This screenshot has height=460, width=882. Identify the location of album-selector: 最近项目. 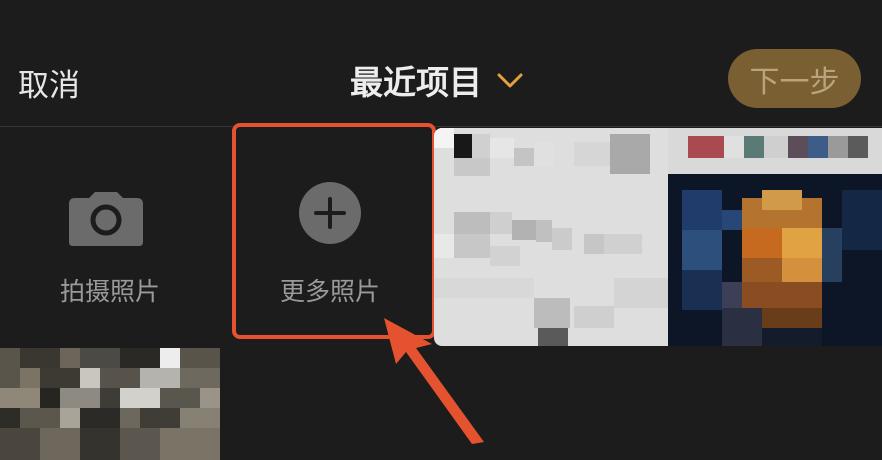
(437, 80).